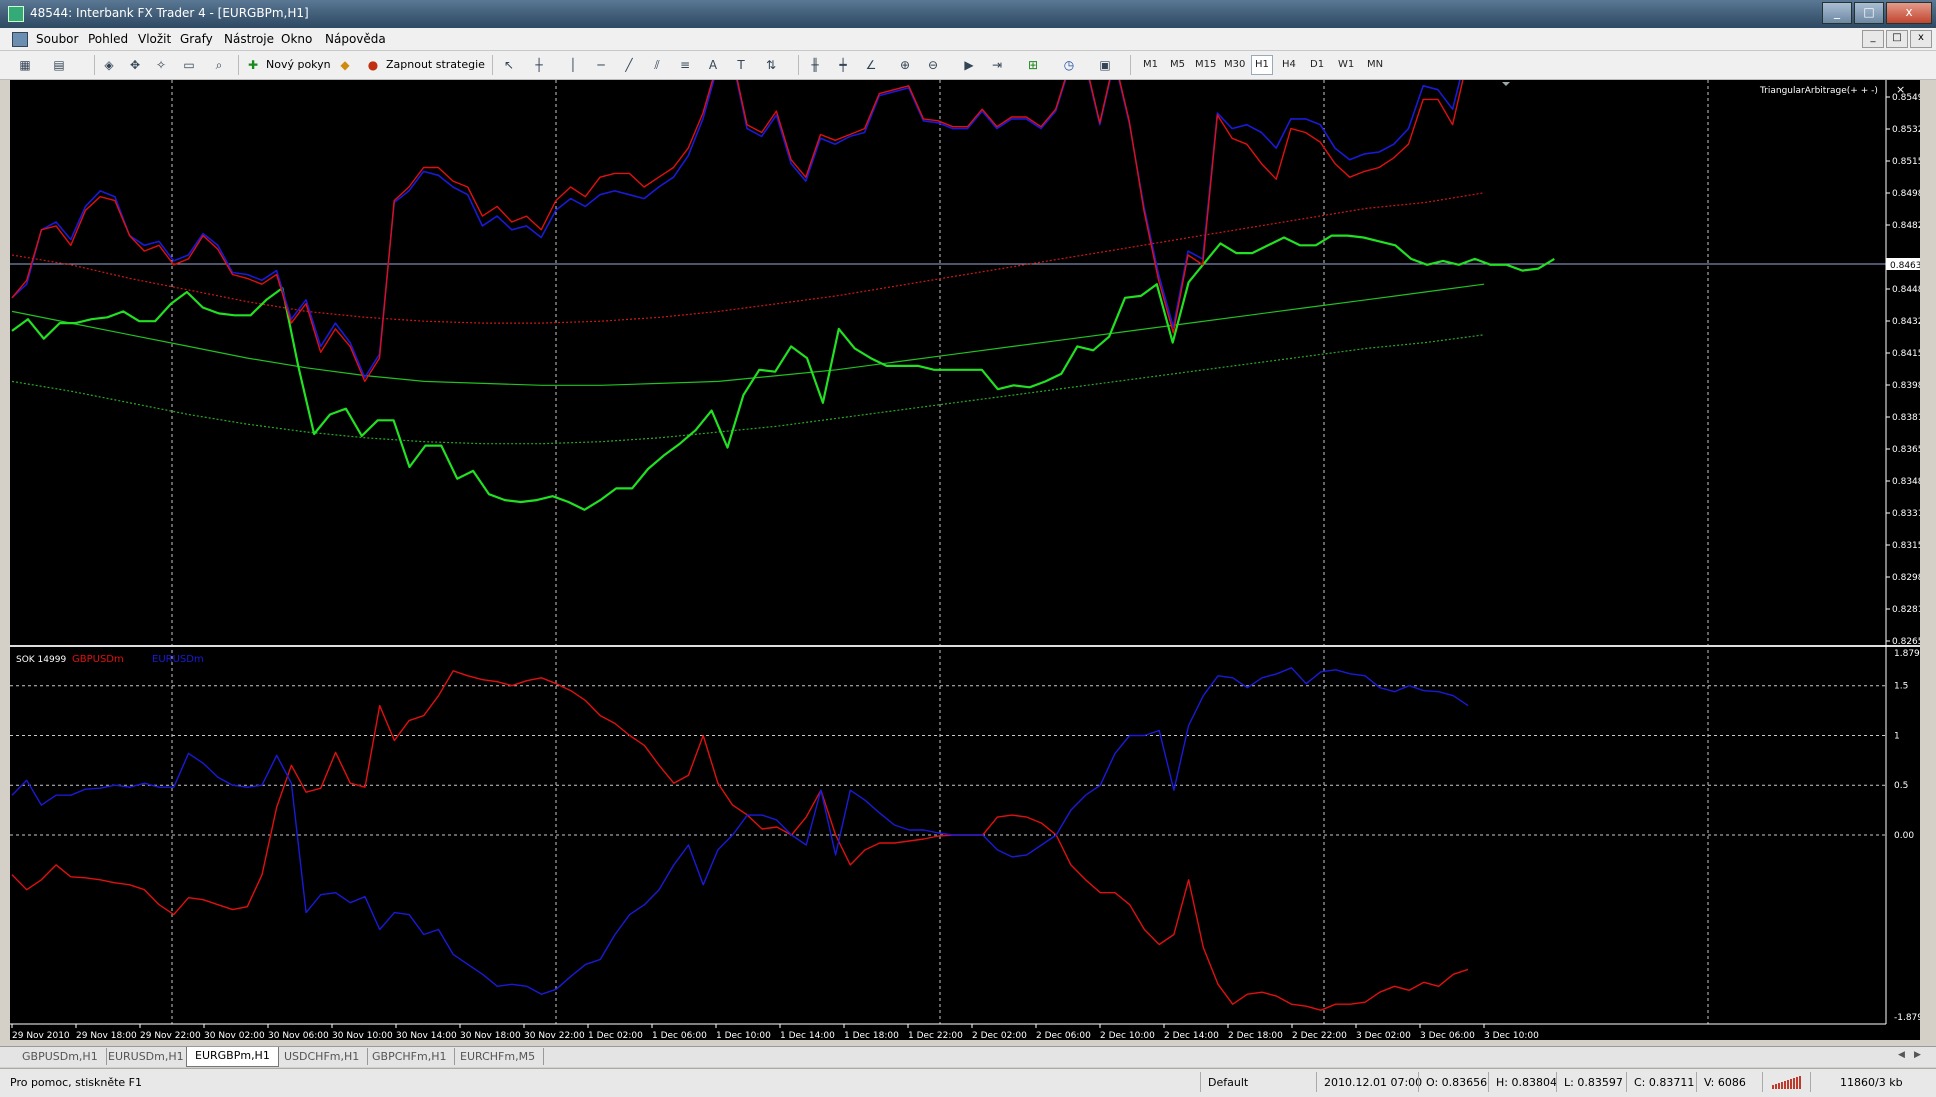  I want to click on menu-help: Nápověda, so click(355, 39).